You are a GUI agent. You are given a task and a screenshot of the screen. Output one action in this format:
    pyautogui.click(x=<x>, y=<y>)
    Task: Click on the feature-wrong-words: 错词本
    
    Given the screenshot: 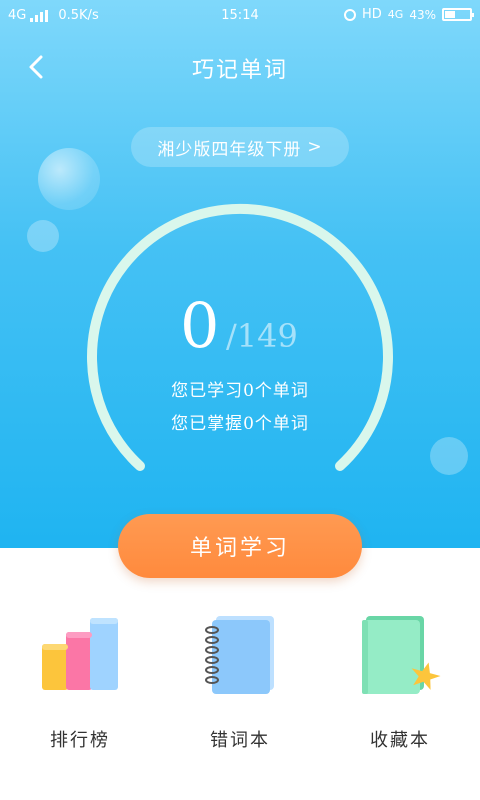 What is the action you would take?
    pyautogui.click(x=240, y=686)
    